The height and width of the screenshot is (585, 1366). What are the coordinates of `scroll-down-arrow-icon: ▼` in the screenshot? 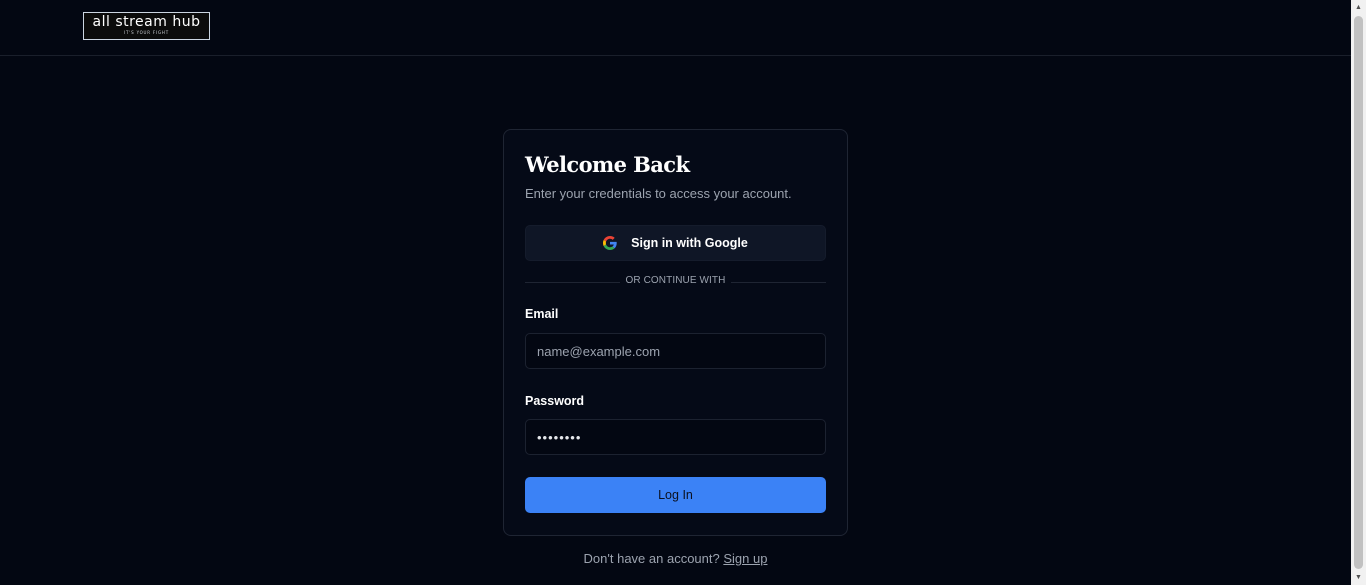 It's located at (1358, 577).